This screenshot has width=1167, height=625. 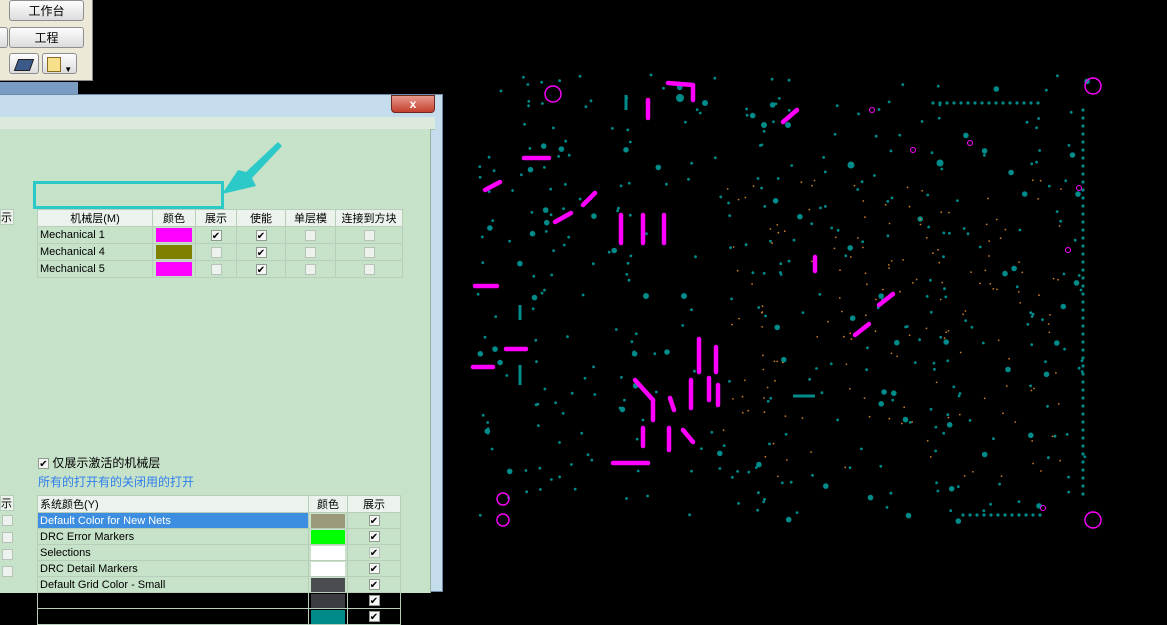 I want to click on sys-row: Pad Holes ✔, so click(x=219, y=616).